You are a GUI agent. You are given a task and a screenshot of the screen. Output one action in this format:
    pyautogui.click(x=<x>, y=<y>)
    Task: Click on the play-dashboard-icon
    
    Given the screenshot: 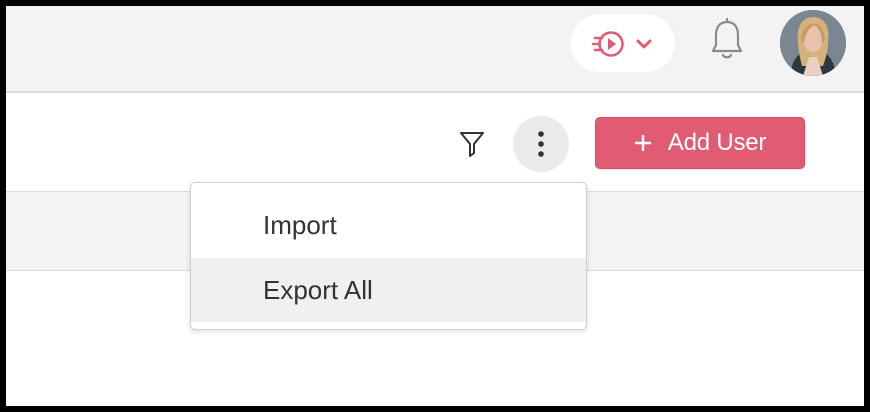 What is the action you would take?
    pyautogui.click(x=607, y=44)
    